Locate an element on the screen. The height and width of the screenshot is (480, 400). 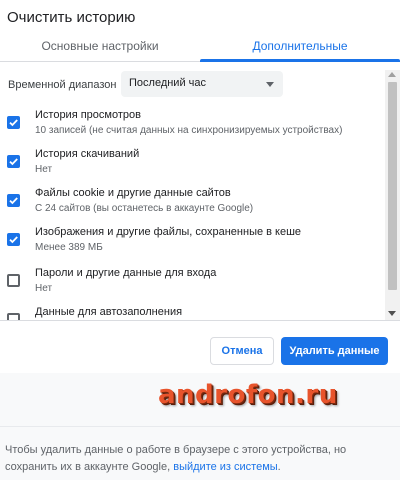
delete-data-button: Удалить данные is located at coordinates (334, 351).